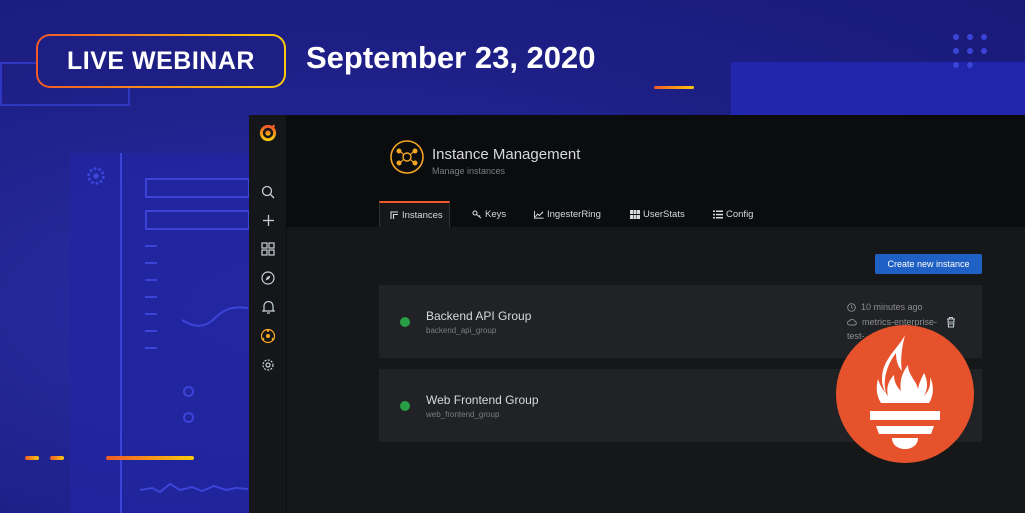 The height and width of the screenshot is (513, 1025). I want to click on instance-name: Web Frontend Group, so click(482, 400).